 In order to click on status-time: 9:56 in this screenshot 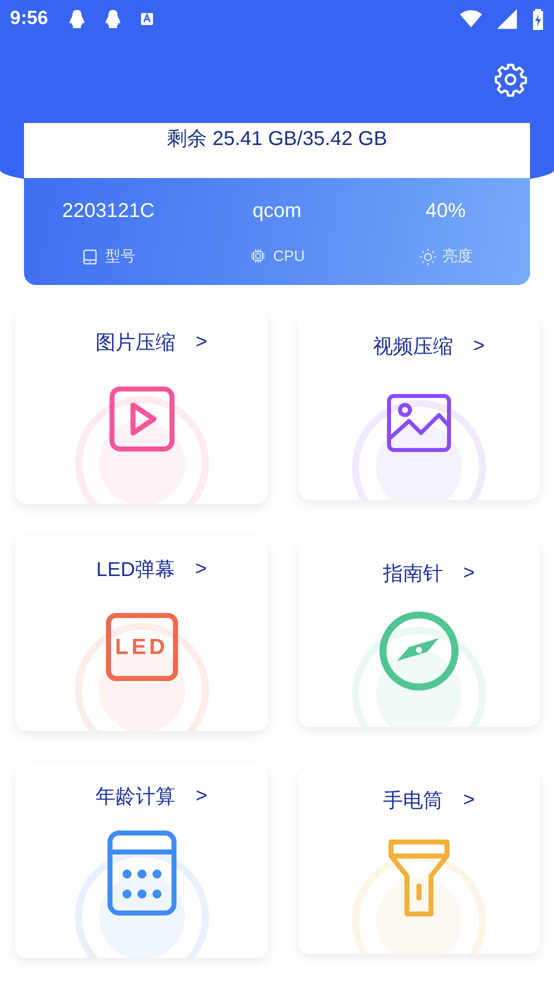, I will do `click(29, 19)`.